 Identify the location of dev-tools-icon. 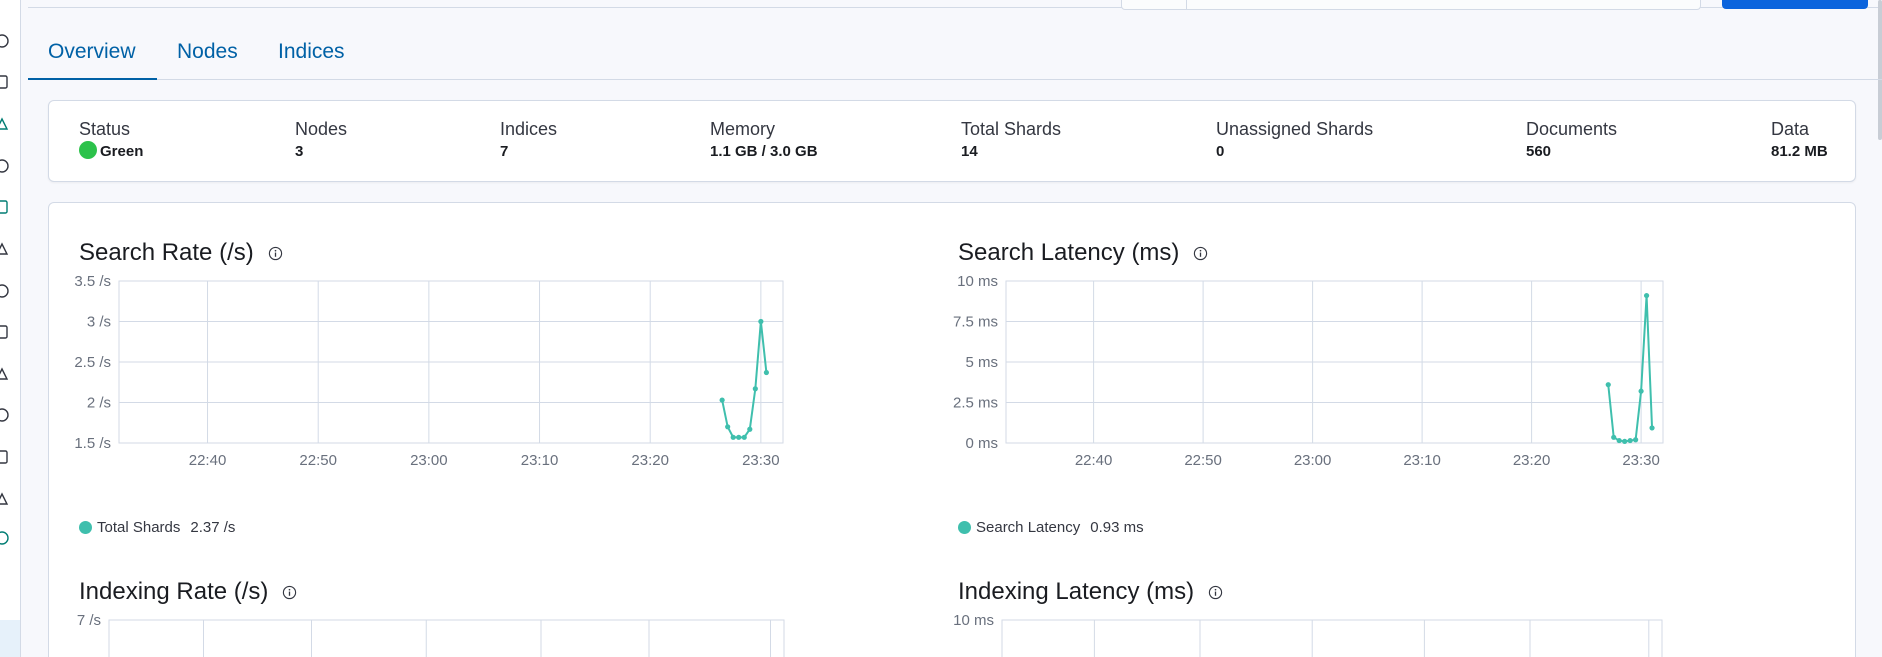
(5, 499).